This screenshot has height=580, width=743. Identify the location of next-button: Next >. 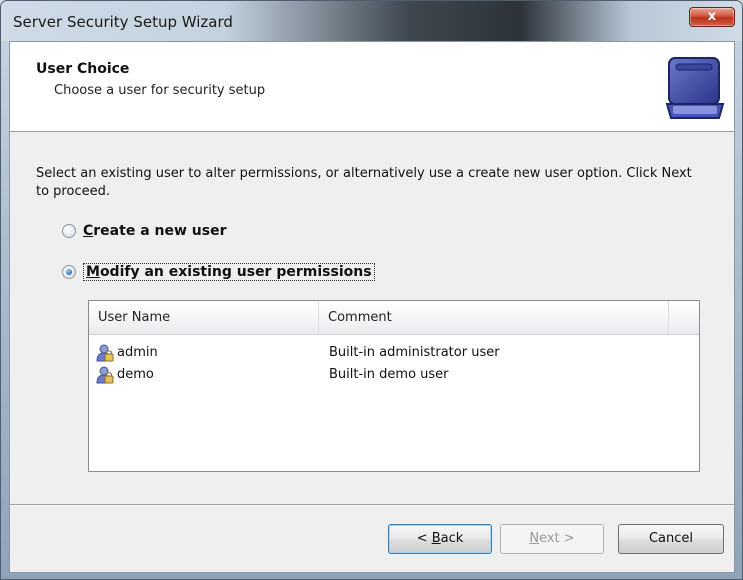
(552, 539).